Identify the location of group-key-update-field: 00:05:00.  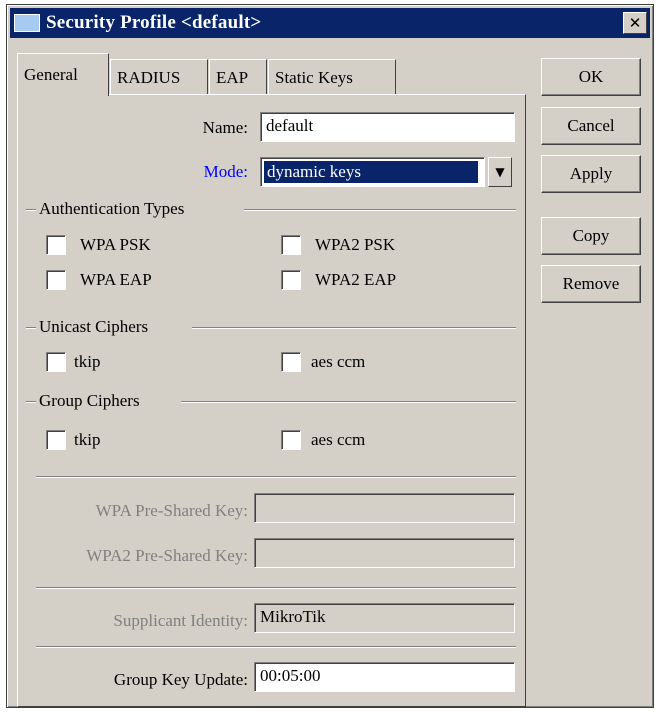
(384, 677).